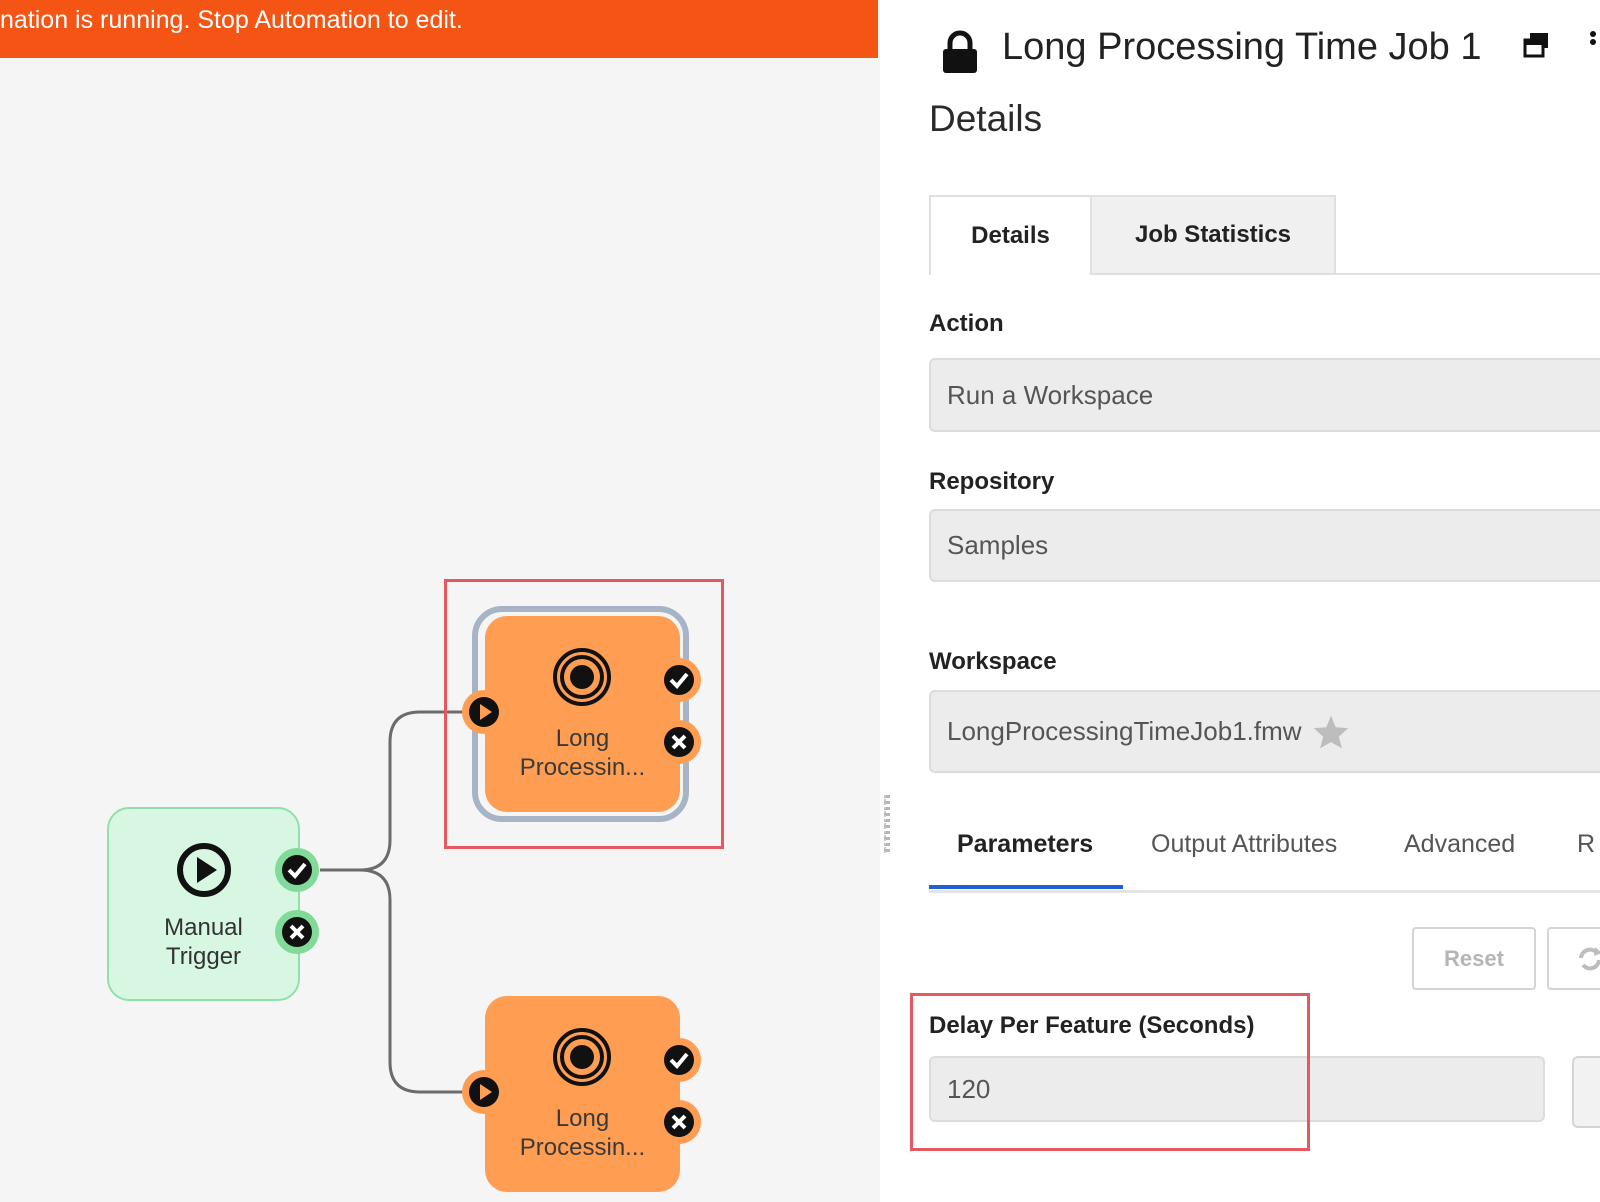 This screenshot has width=1600, height=1202. I want to click on active-subtab-underline, so click(1026, 887).